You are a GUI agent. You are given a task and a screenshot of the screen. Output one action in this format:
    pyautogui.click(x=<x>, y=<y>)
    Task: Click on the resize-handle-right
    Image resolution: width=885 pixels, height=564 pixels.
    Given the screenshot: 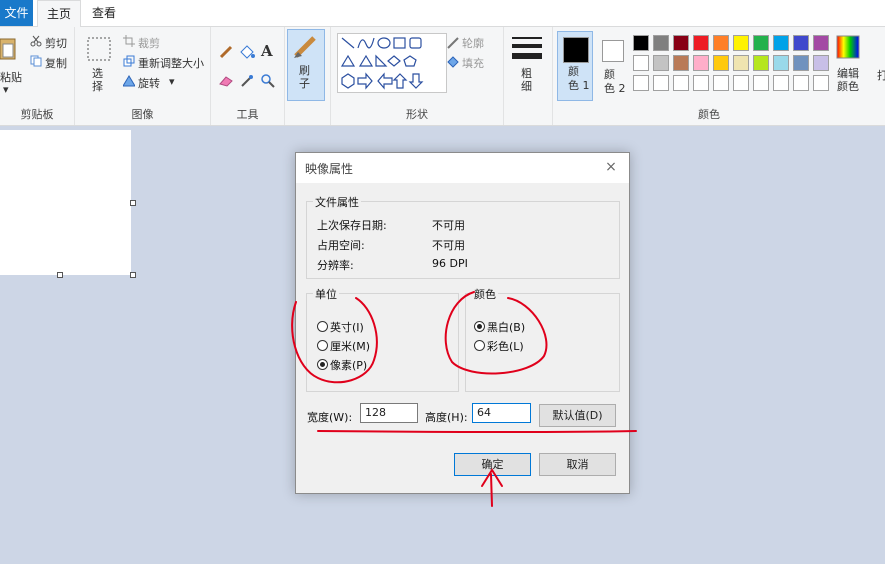 What is the action you would take?
    pyautogui.click(x=133, y=203)
    